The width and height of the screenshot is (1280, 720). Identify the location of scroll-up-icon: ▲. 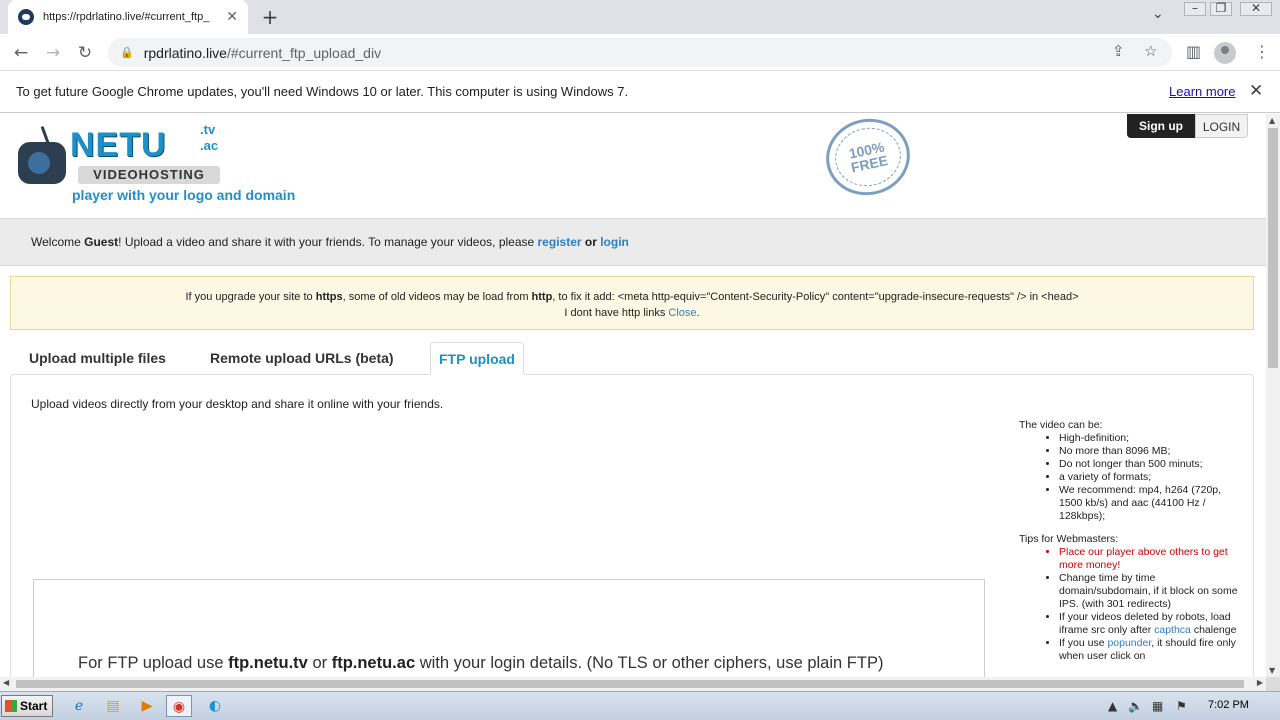
(1272, 120).